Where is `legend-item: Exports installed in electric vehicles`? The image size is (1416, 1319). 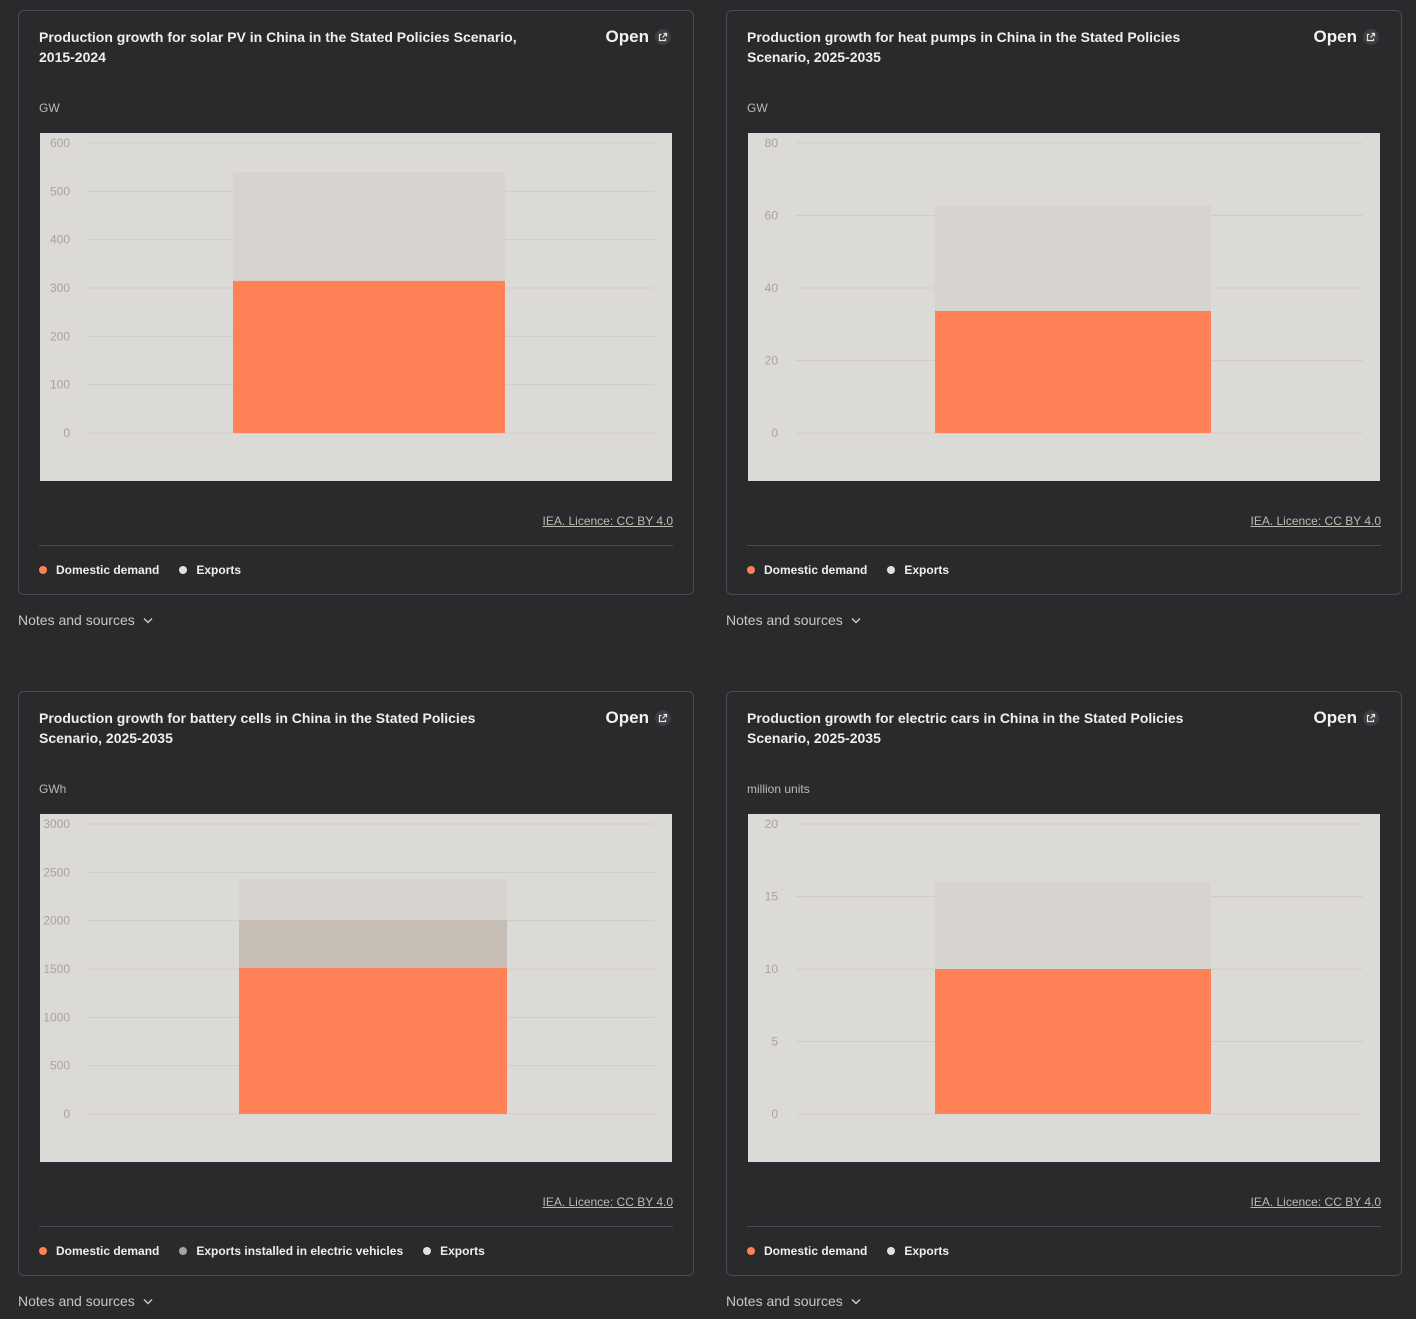 legend-item: Exports installed in electric vehicles is located at coordinates (291, 1251).